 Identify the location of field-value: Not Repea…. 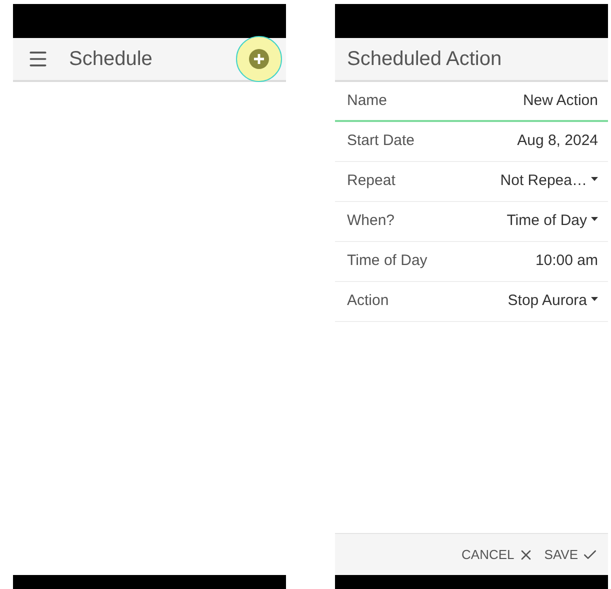
(543, 181).